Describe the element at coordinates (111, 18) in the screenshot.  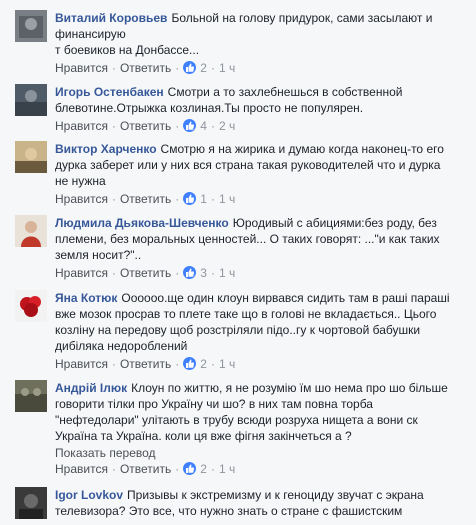
I see `comment-author: Виталий Коровьев` at that location.